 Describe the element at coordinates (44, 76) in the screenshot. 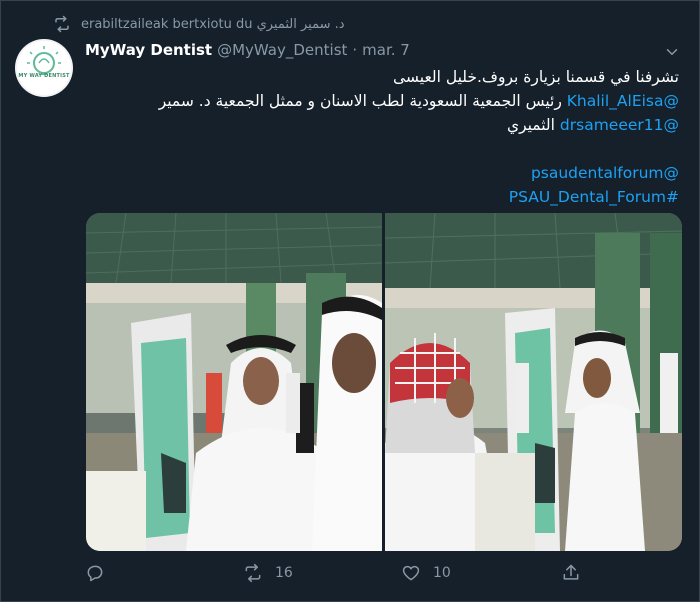

I see `avatar-logo-text: MY WAY DENTIST` at that location.